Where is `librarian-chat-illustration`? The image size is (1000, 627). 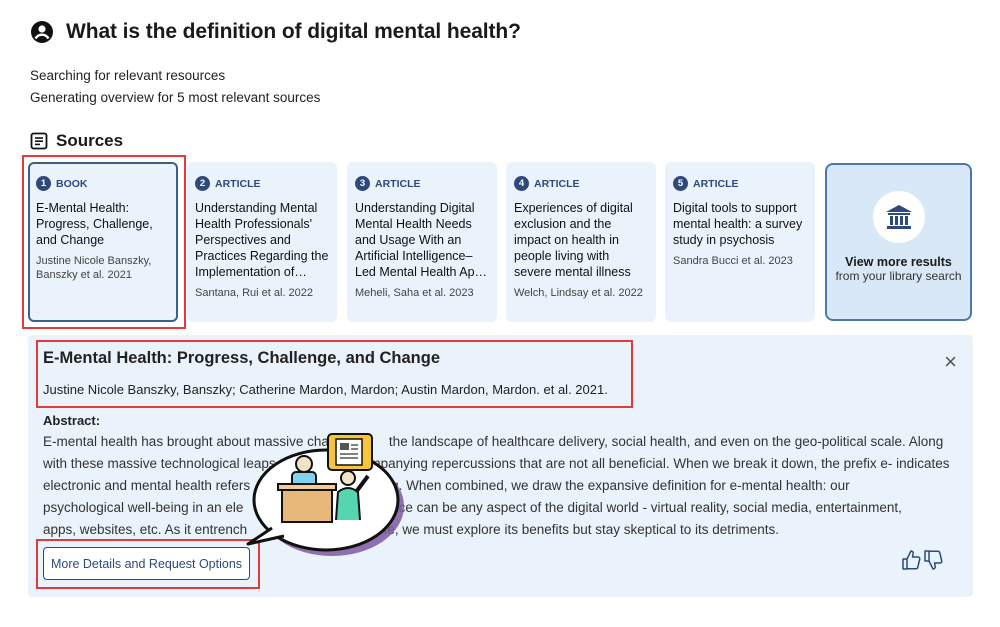 librarian-chat-illustration is located at coordinates (325, 494).